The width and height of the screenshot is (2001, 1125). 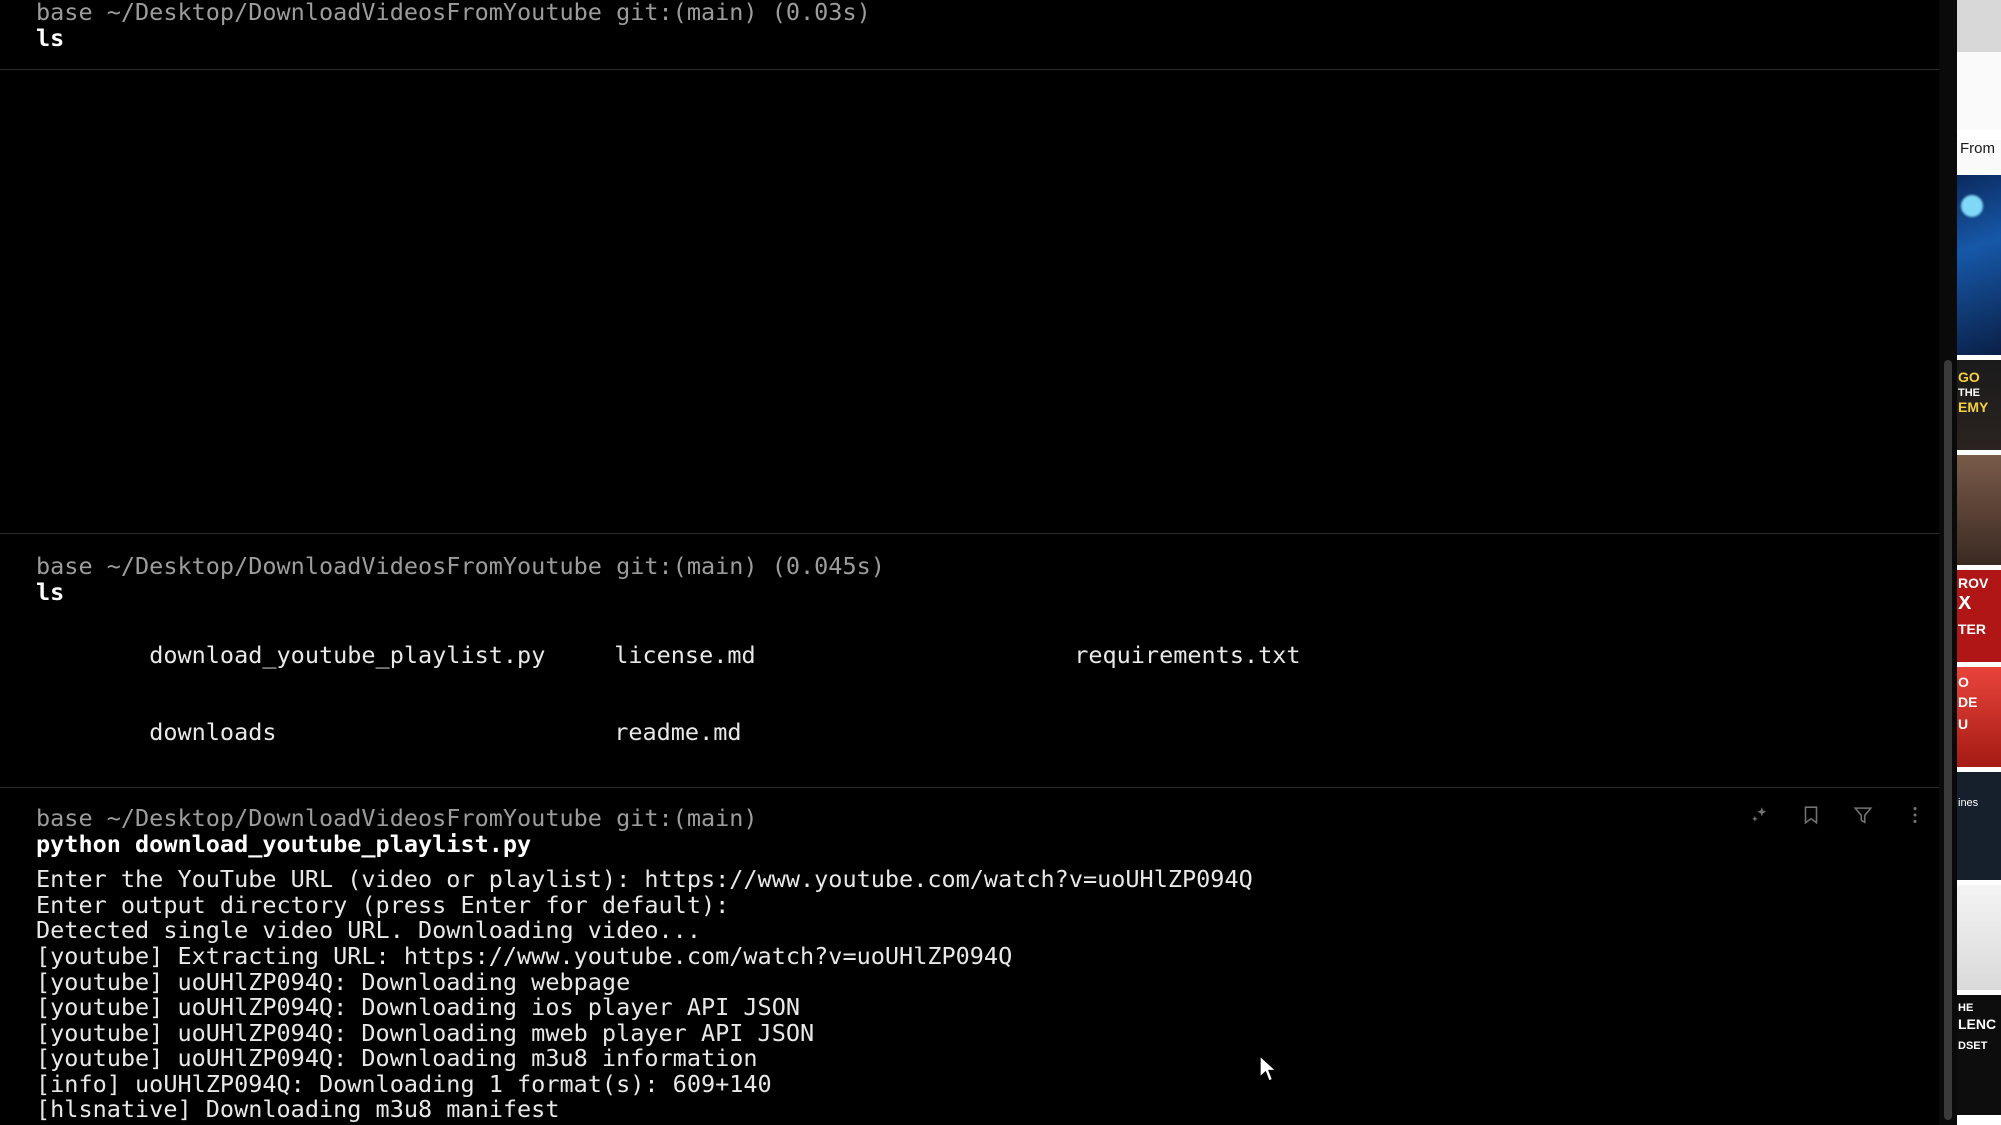 I want to click on ai-sparkle-icon, so click(x=1759, y=815).